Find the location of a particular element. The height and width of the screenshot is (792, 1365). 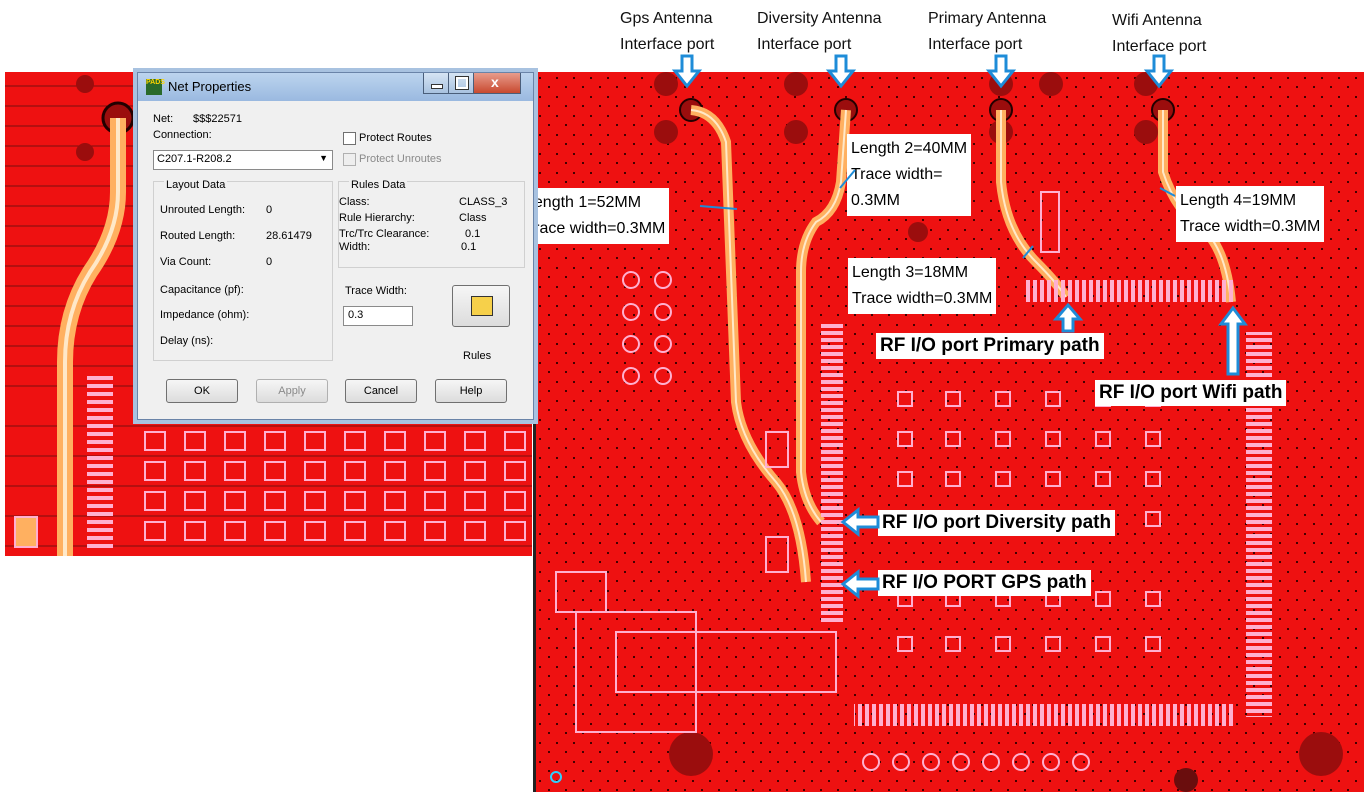

wifi-path-arrow-icon is located at coordinates (1233, 340).